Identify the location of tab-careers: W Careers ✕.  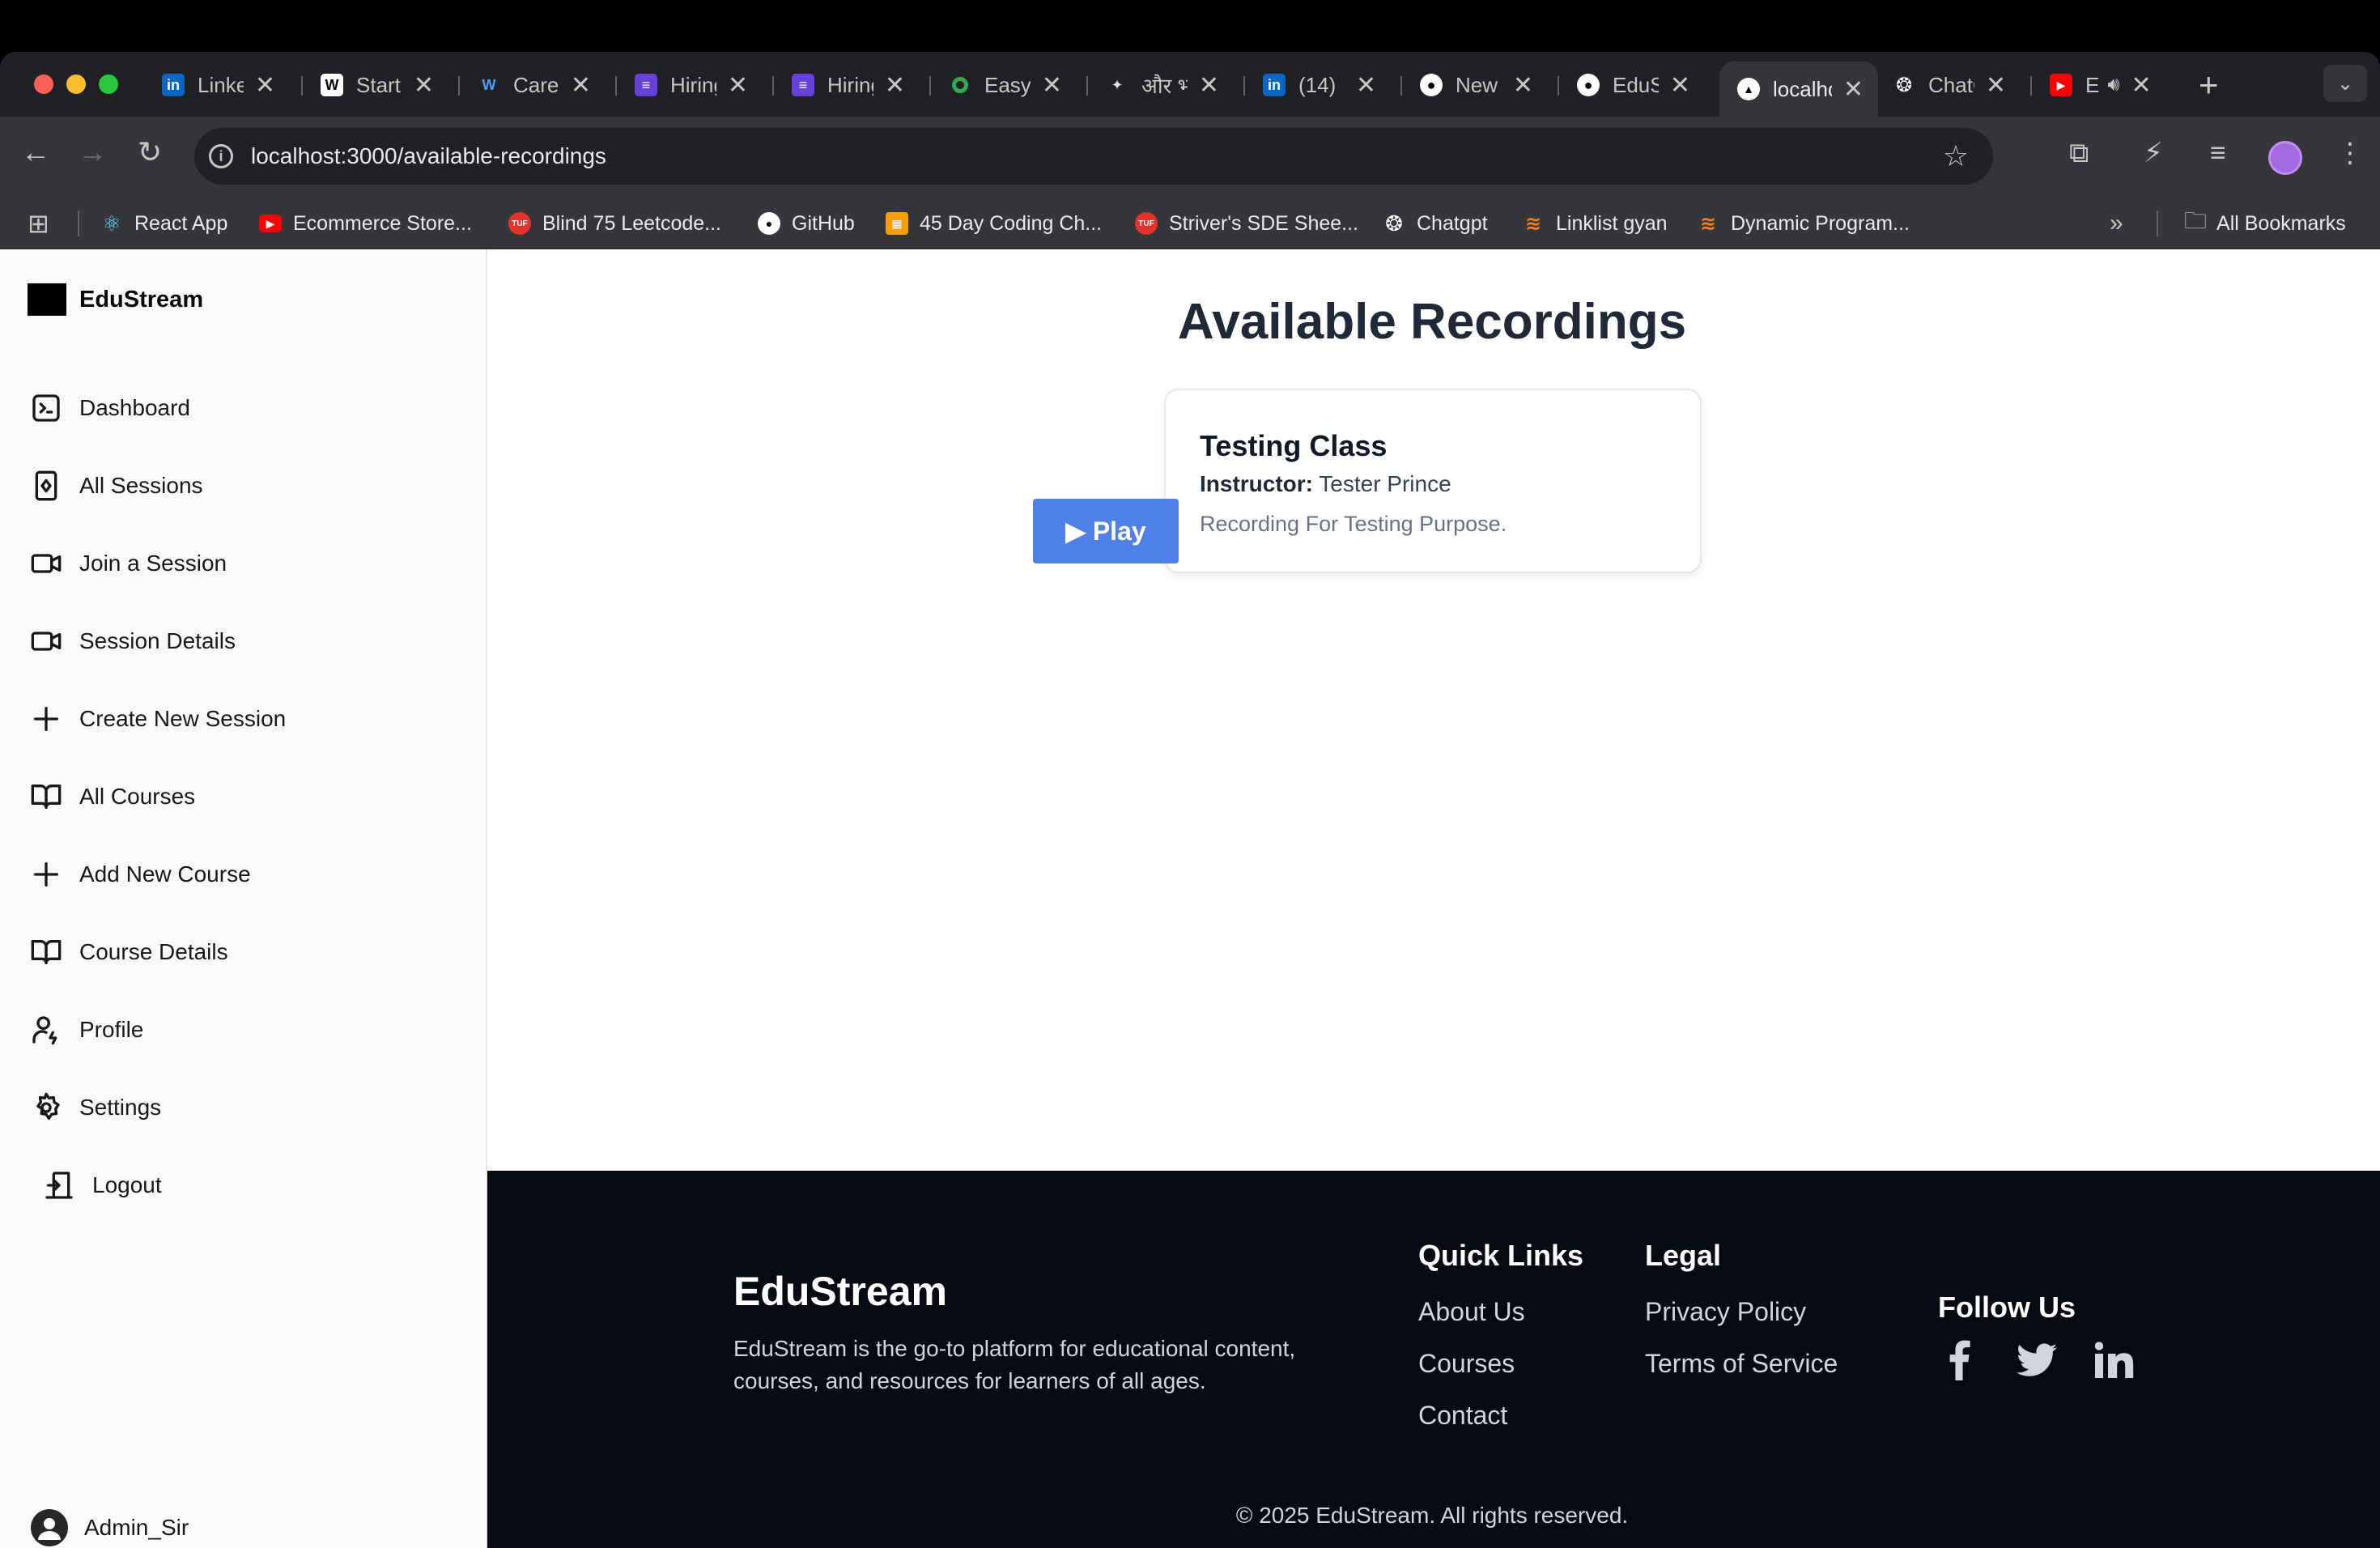
(533, 85).